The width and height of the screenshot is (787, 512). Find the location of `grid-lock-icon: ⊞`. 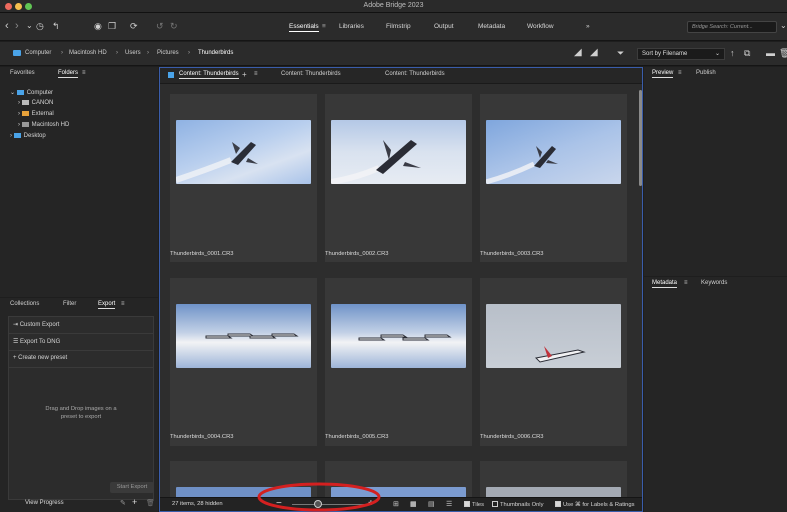

grid-lock-icon: ⊞ is located at coordinates (396, 504).